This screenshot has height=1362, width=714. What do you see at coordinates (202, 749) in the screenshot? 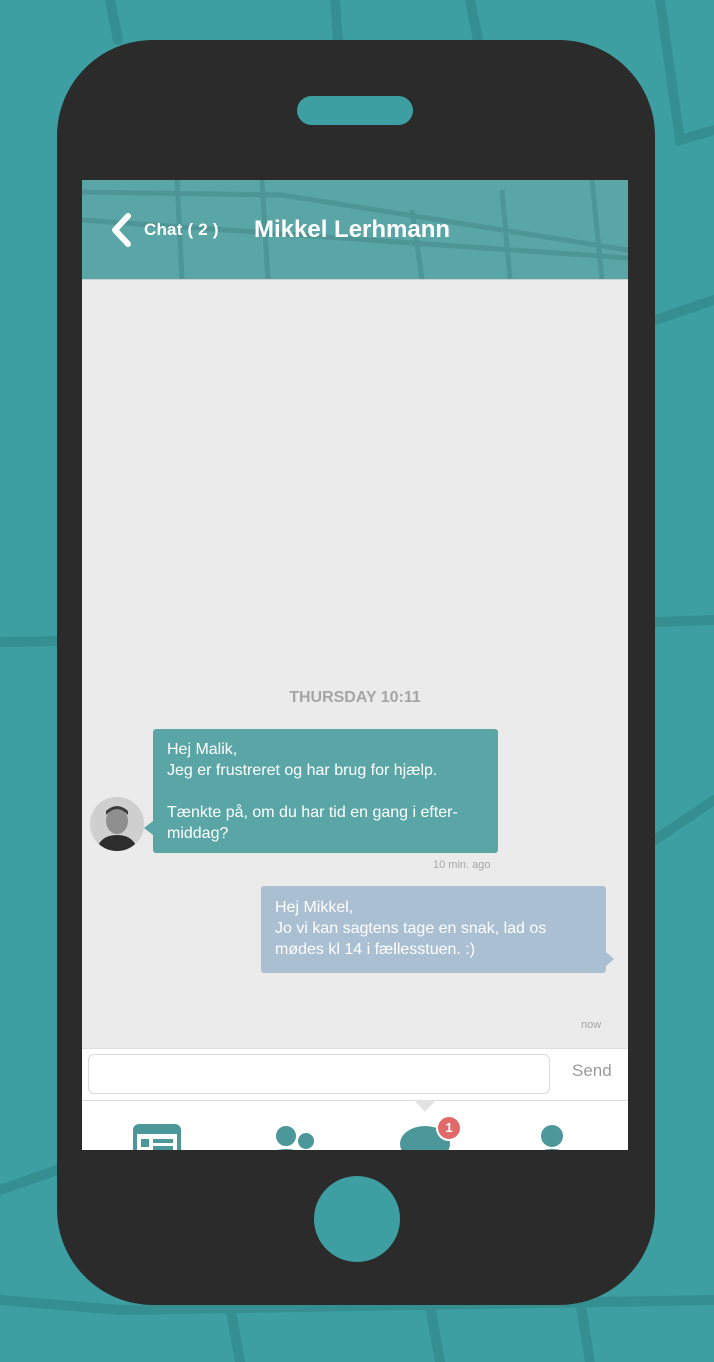
I see `message-line: Hej Malik,` at bounding box center [202, 749].